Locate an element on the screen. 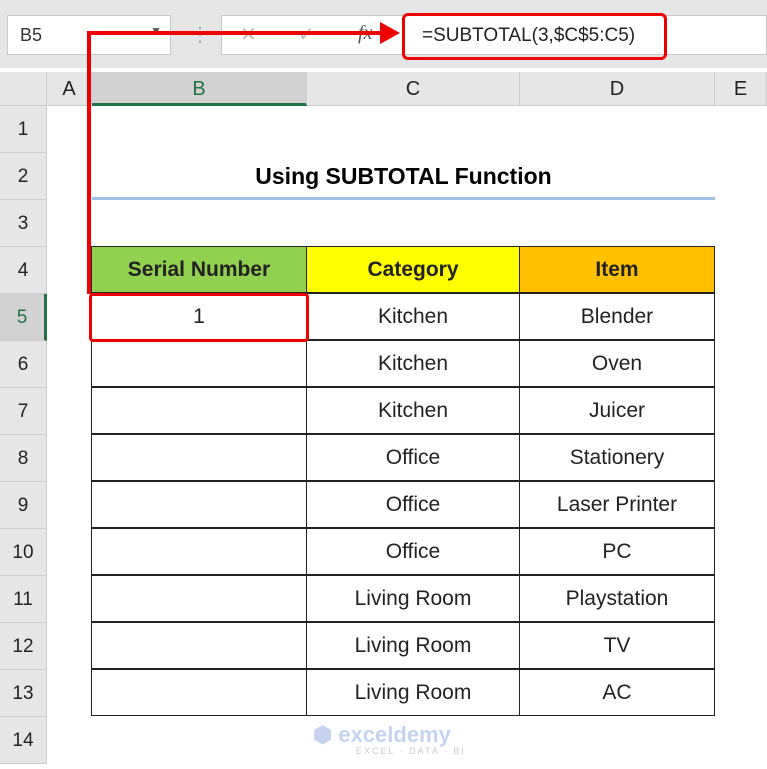  highlight-b5 is located at coordinates (199, 317).